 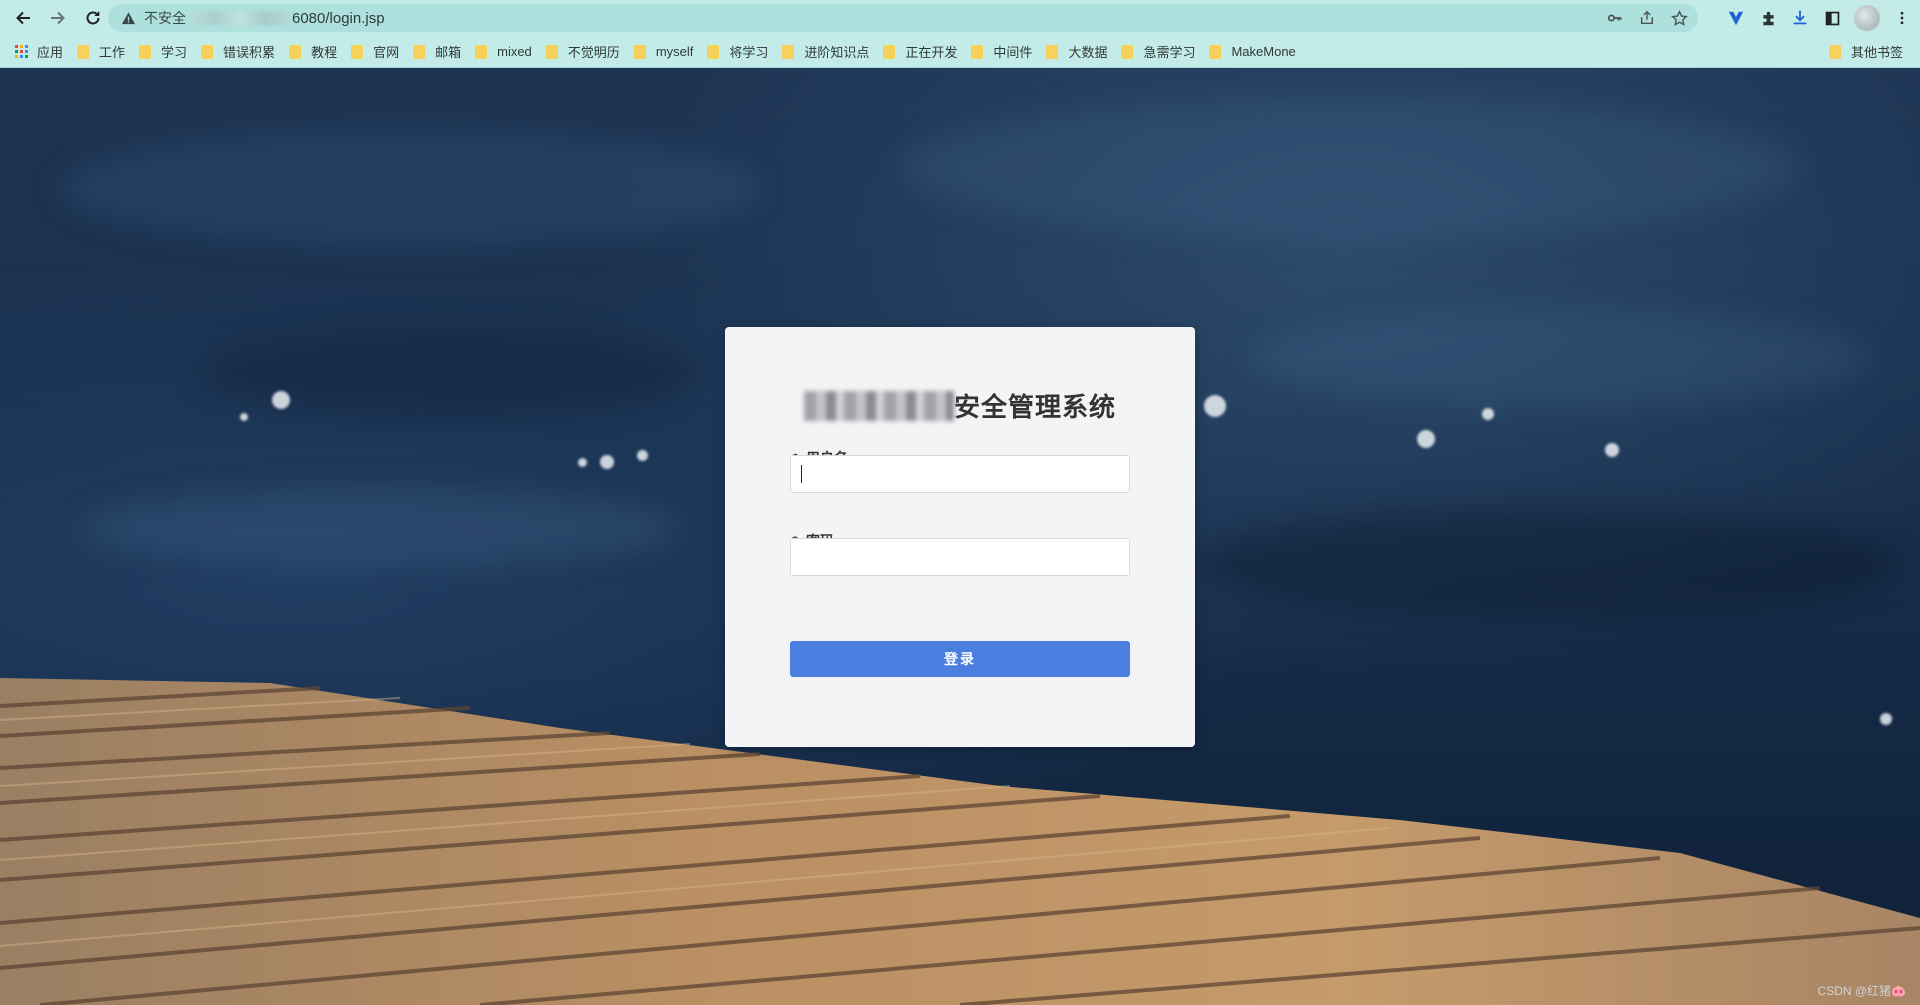 What do you see at coordinates (324, 52) in the screenshot?
I see `bookmark-label: 教程` at bounding box center [324, 52].